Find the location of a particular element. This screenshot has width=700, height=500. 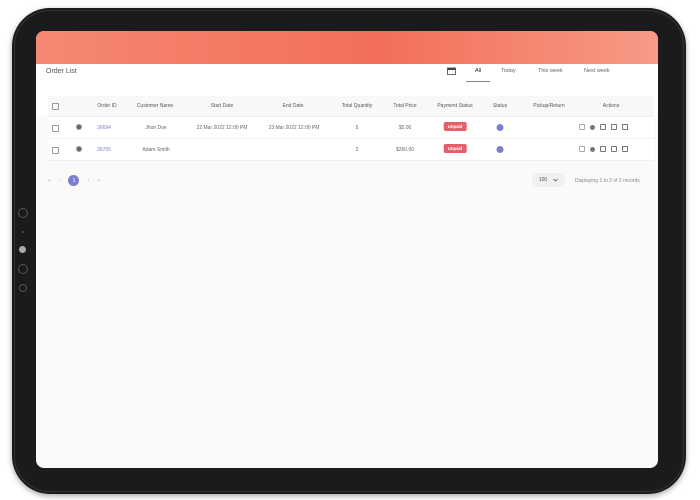

pagination: « ‹ 1 › » is located at coordinates (74, 180).